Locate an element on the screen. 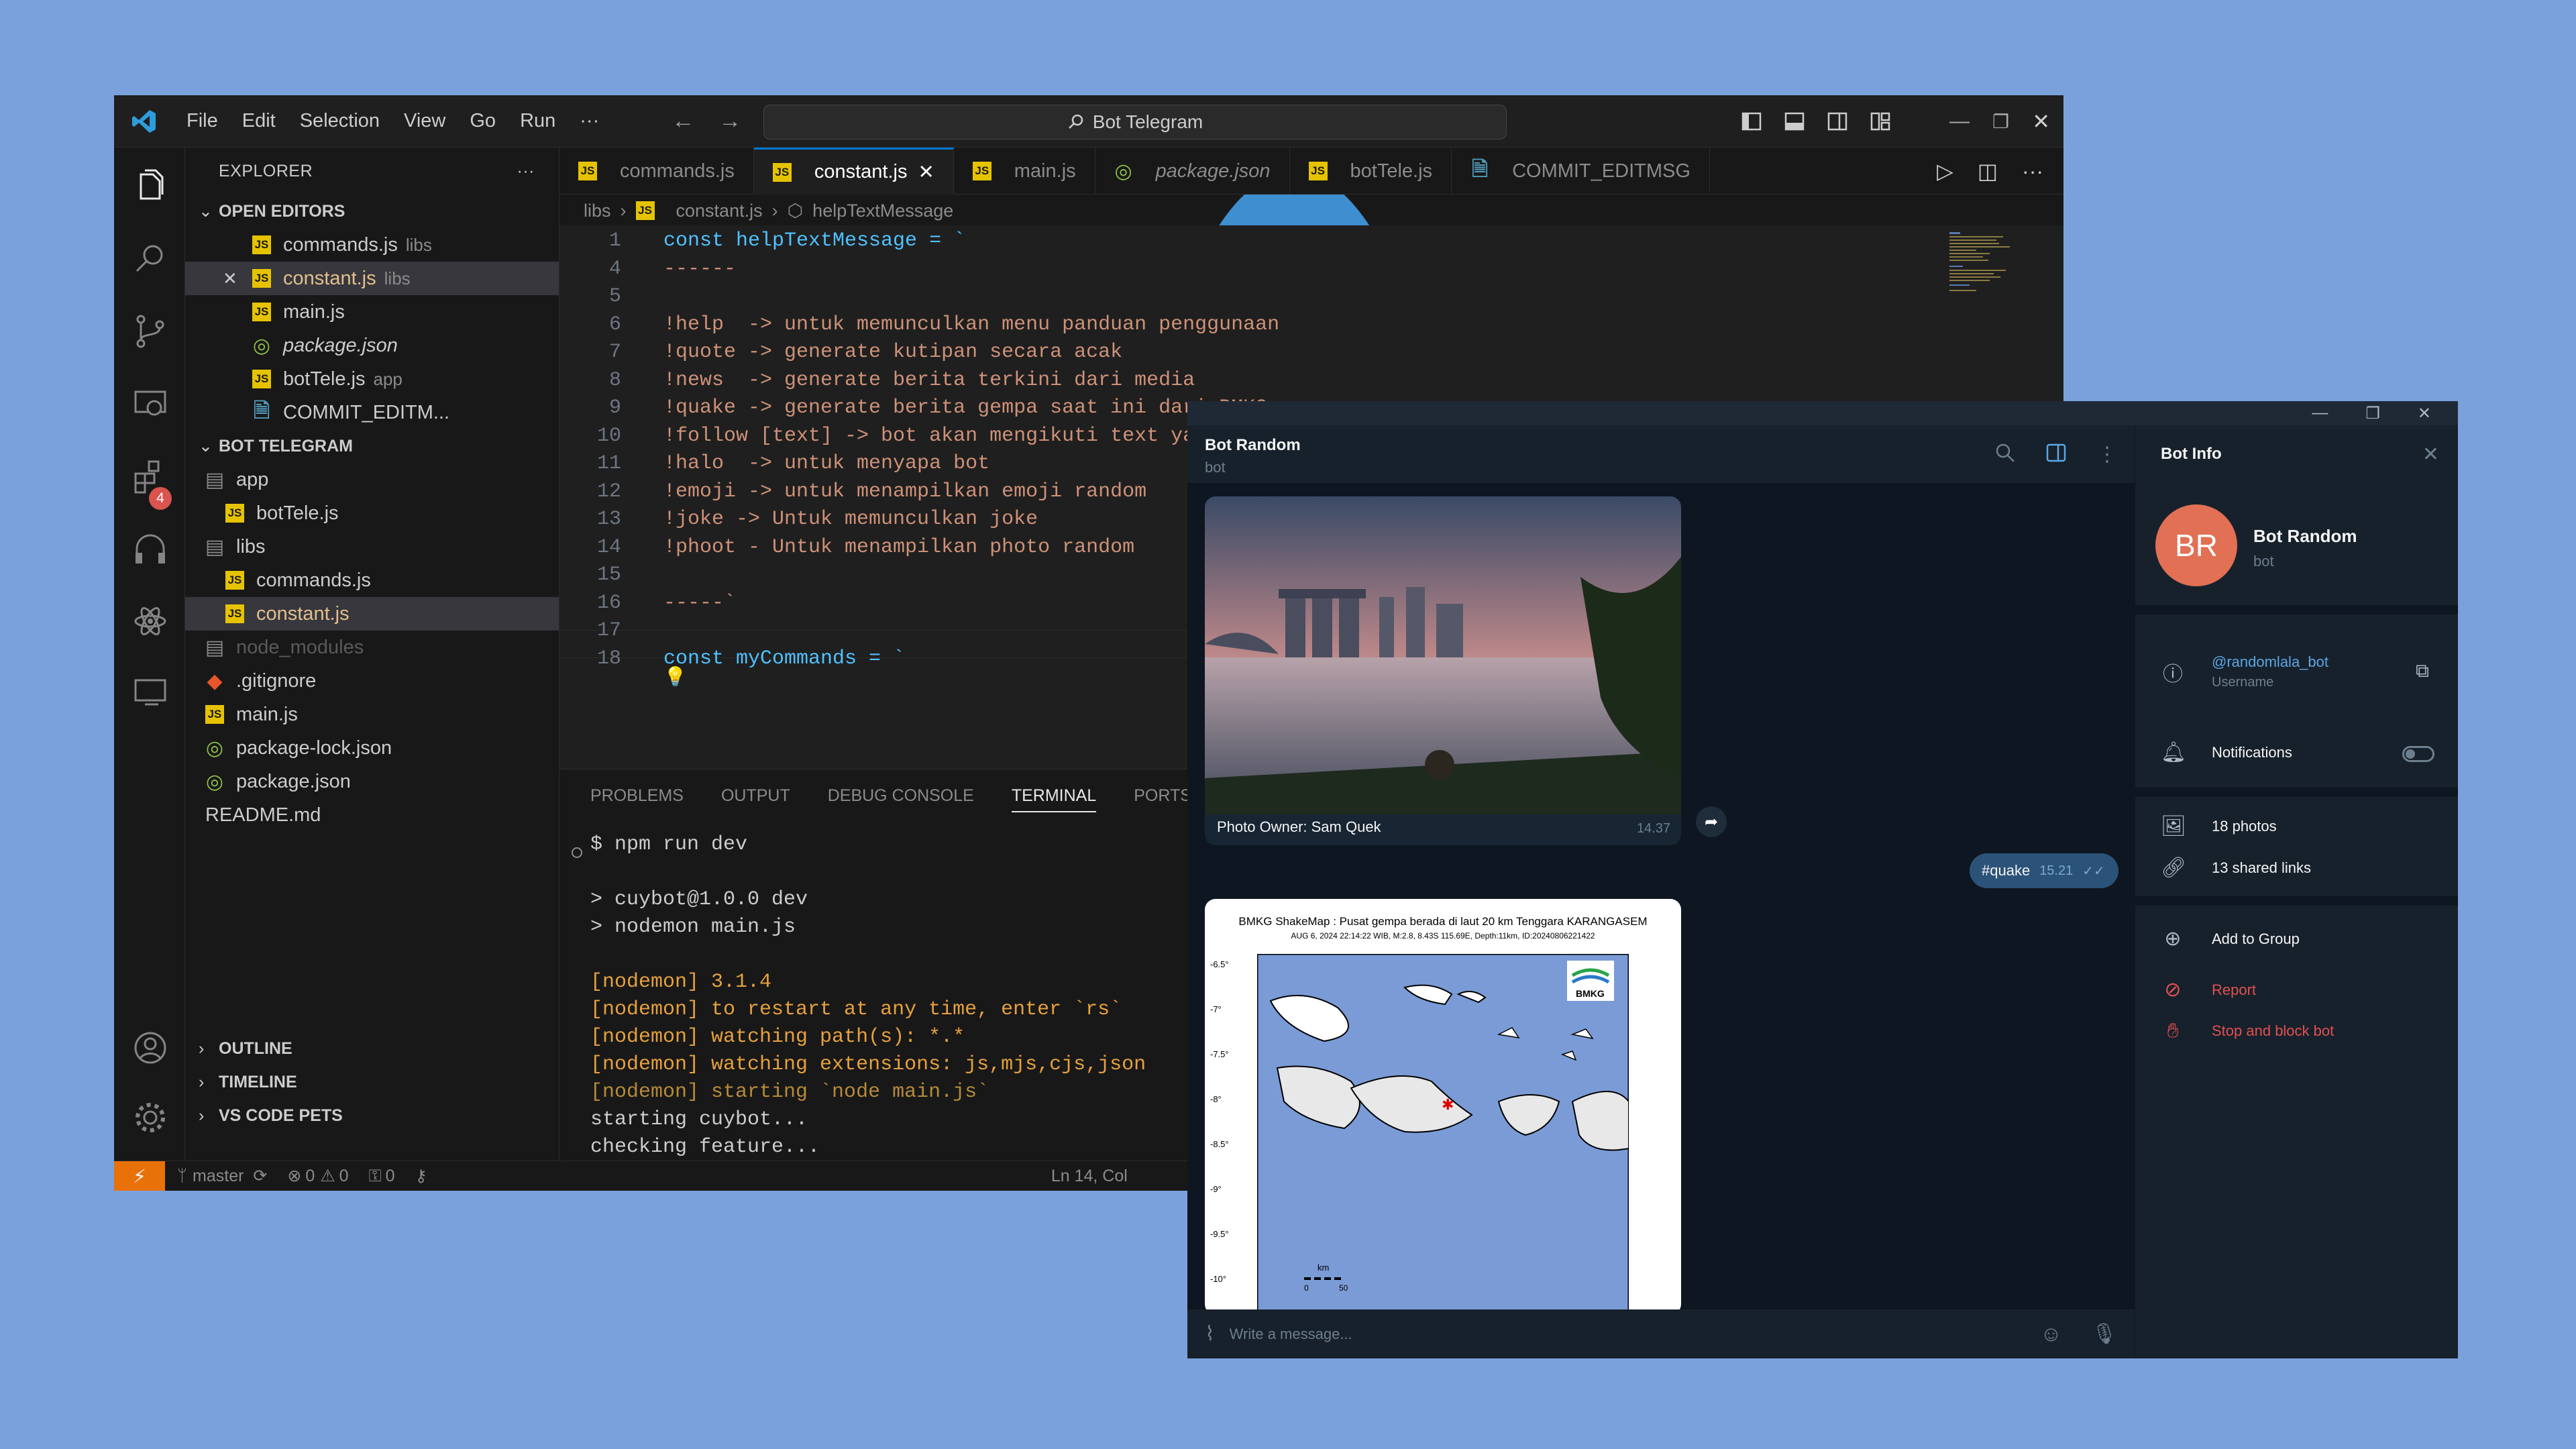  username: @randomlala_bot is located at coordinates (2270, 662).